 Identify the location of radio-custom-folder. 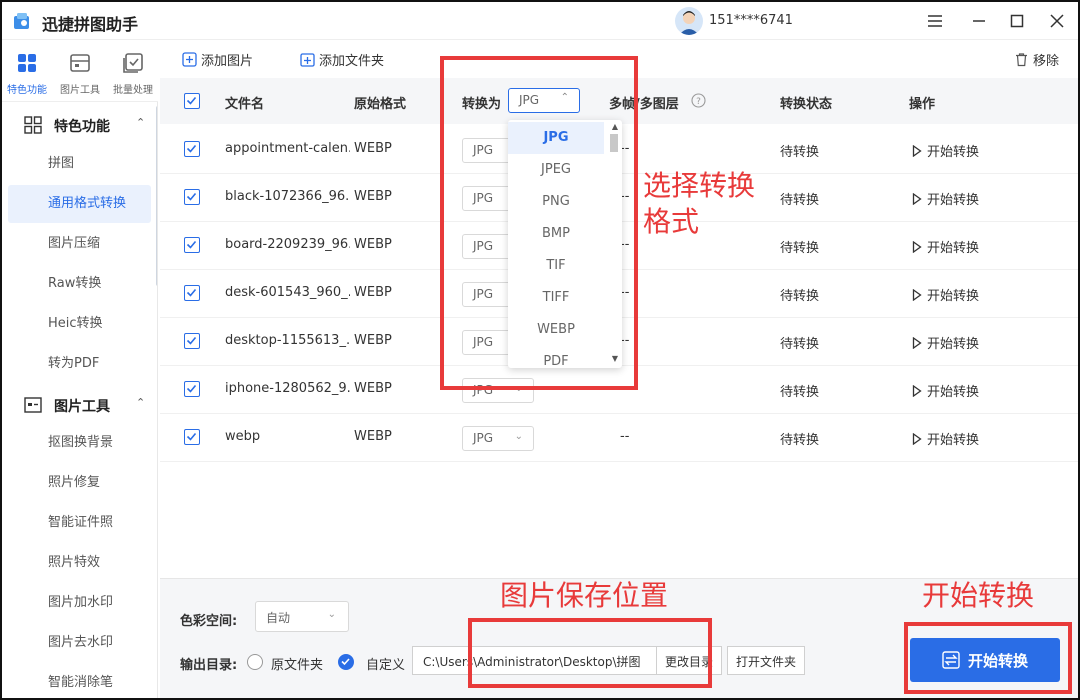
(346, 662).